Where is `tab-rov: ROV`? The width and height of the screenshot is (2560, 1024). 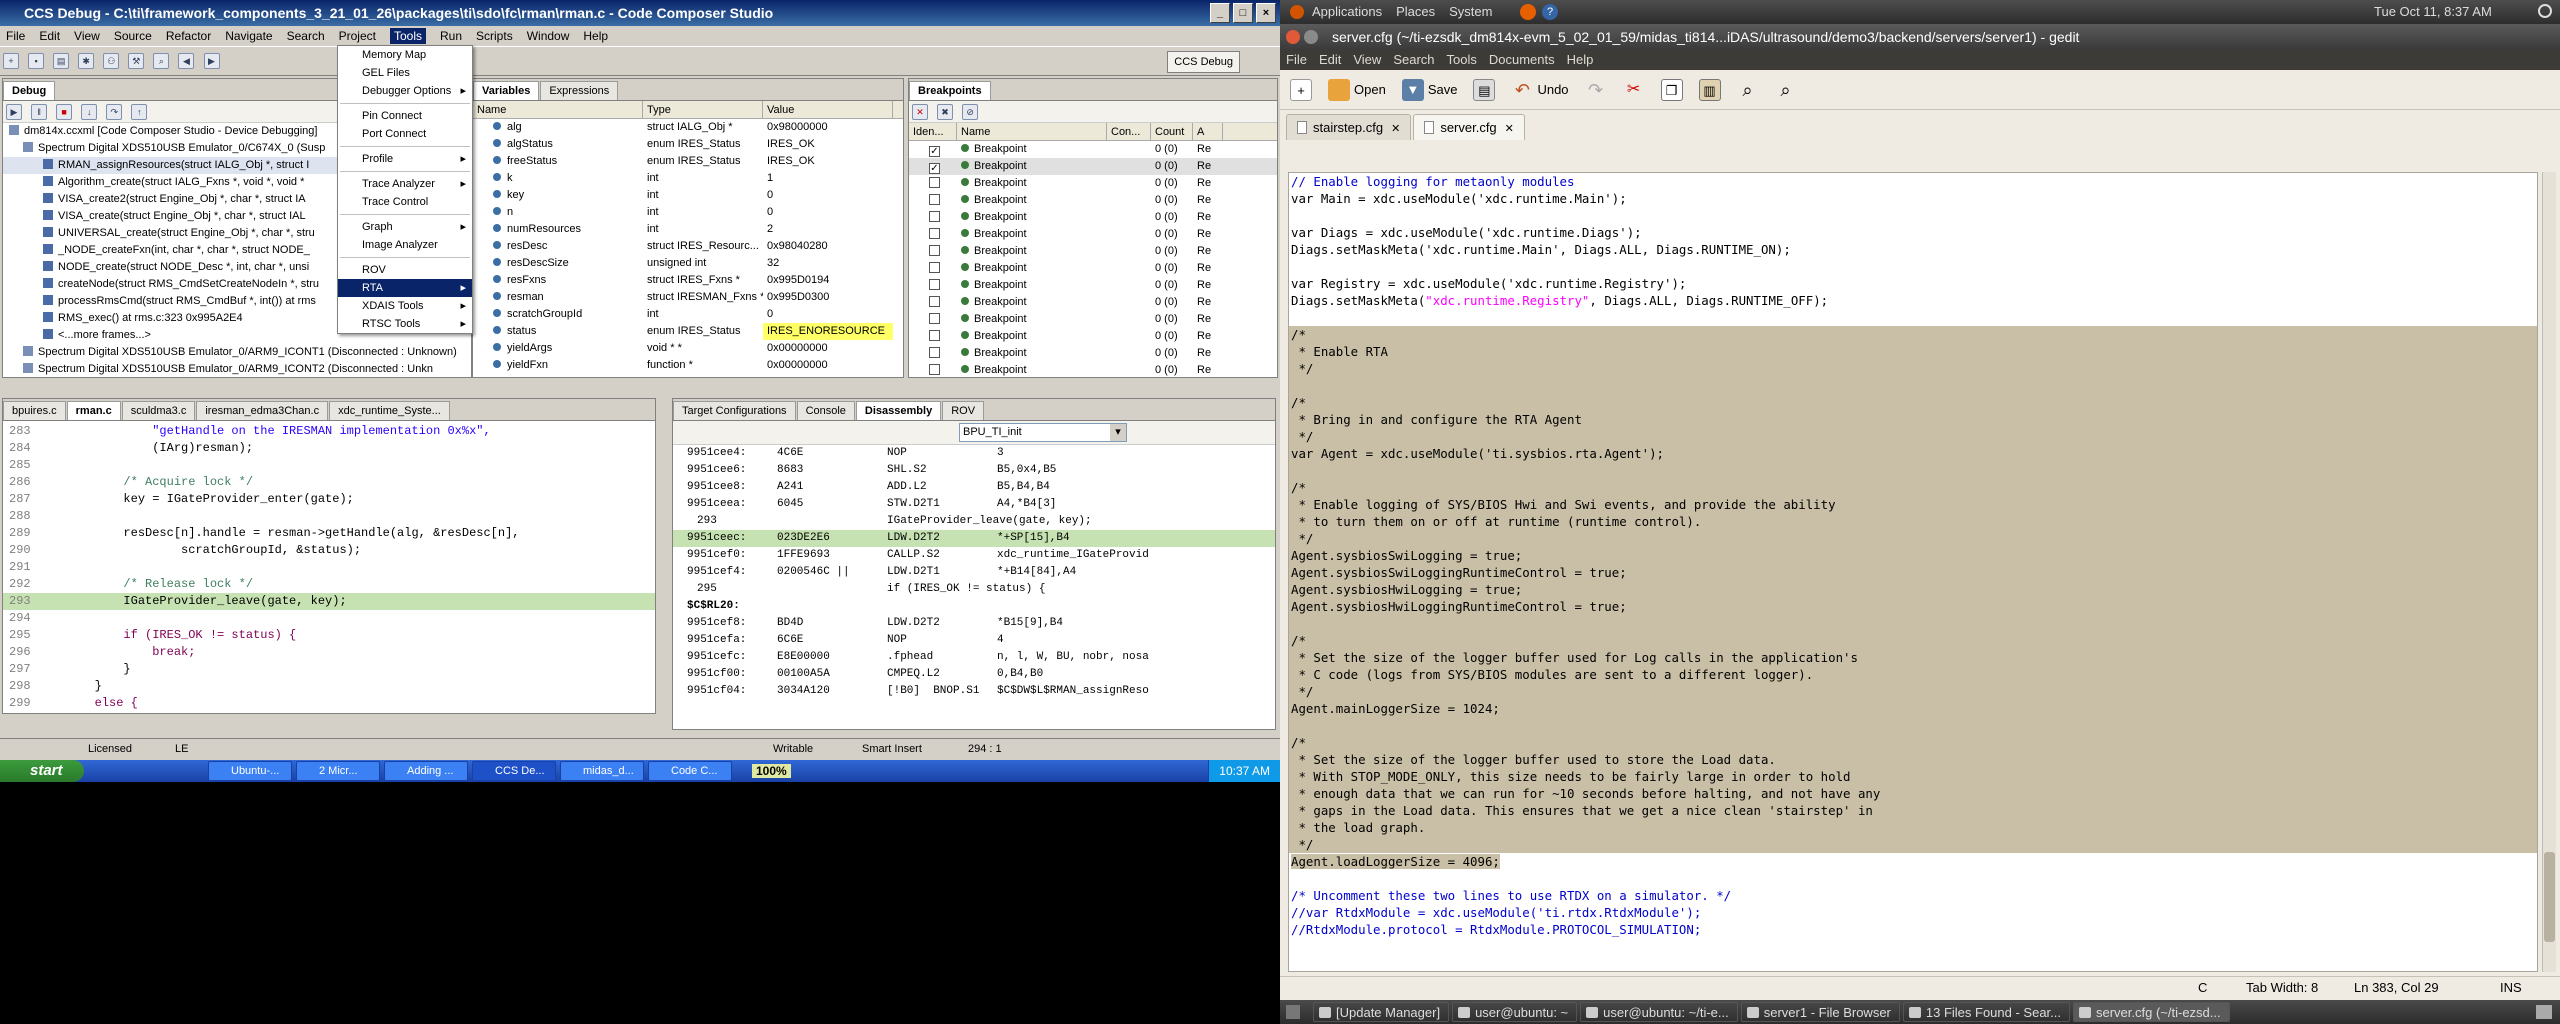 tab-rov: ROV is located at coordinates (963, 410).